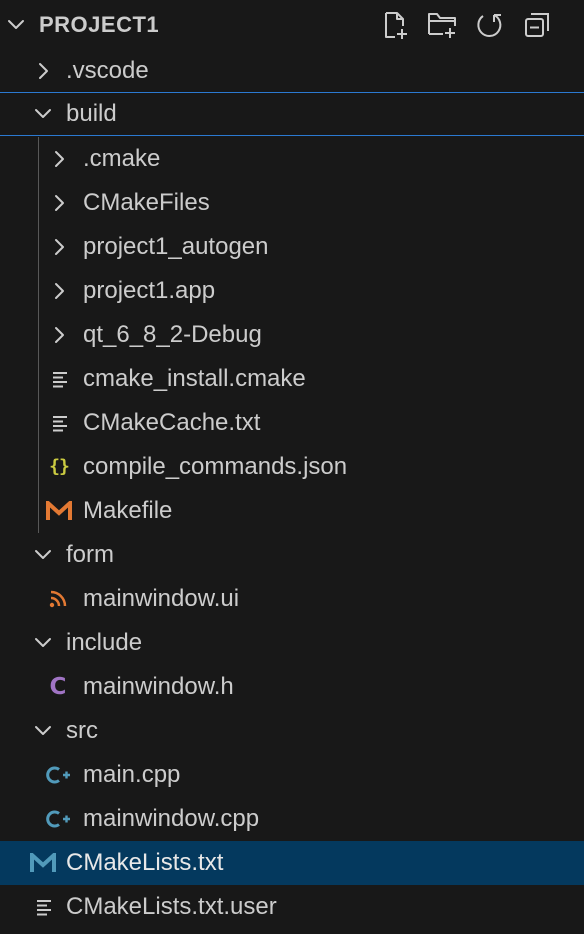  I want to click on refresh-icon, so click(489, 27).